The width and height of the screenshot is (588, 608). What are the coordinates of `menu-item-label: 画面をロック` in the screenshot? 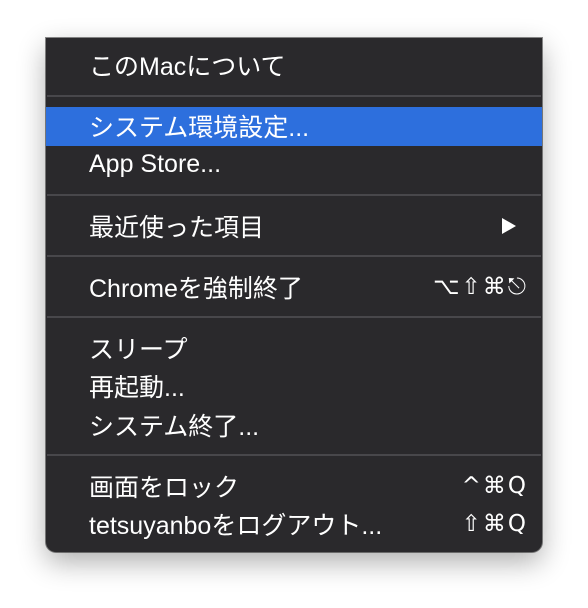 It's located at (164, 487).